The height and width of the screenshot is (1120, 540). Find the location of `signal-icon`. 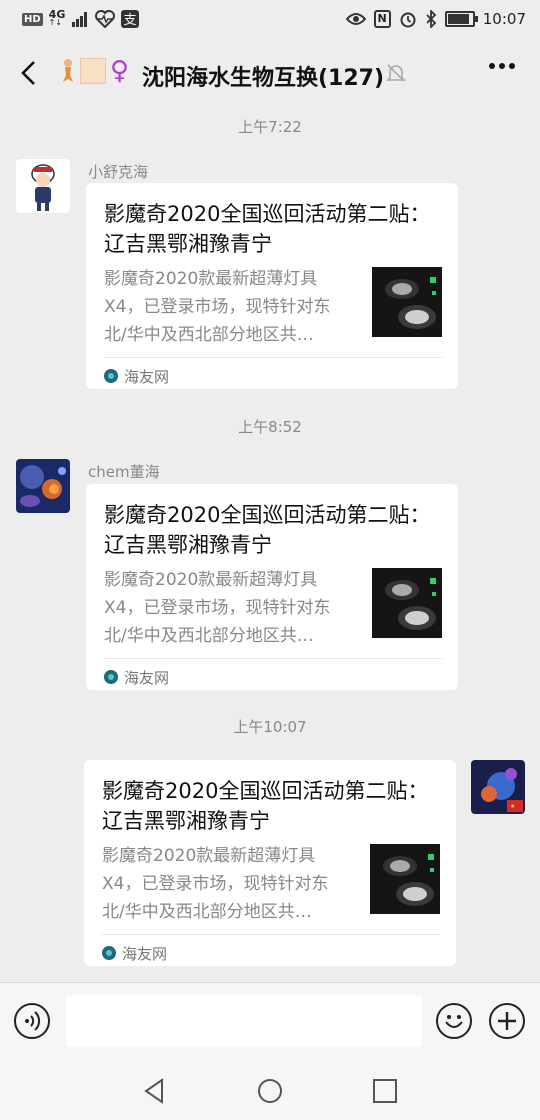

signal-icon is located at coordinates (80, 19).